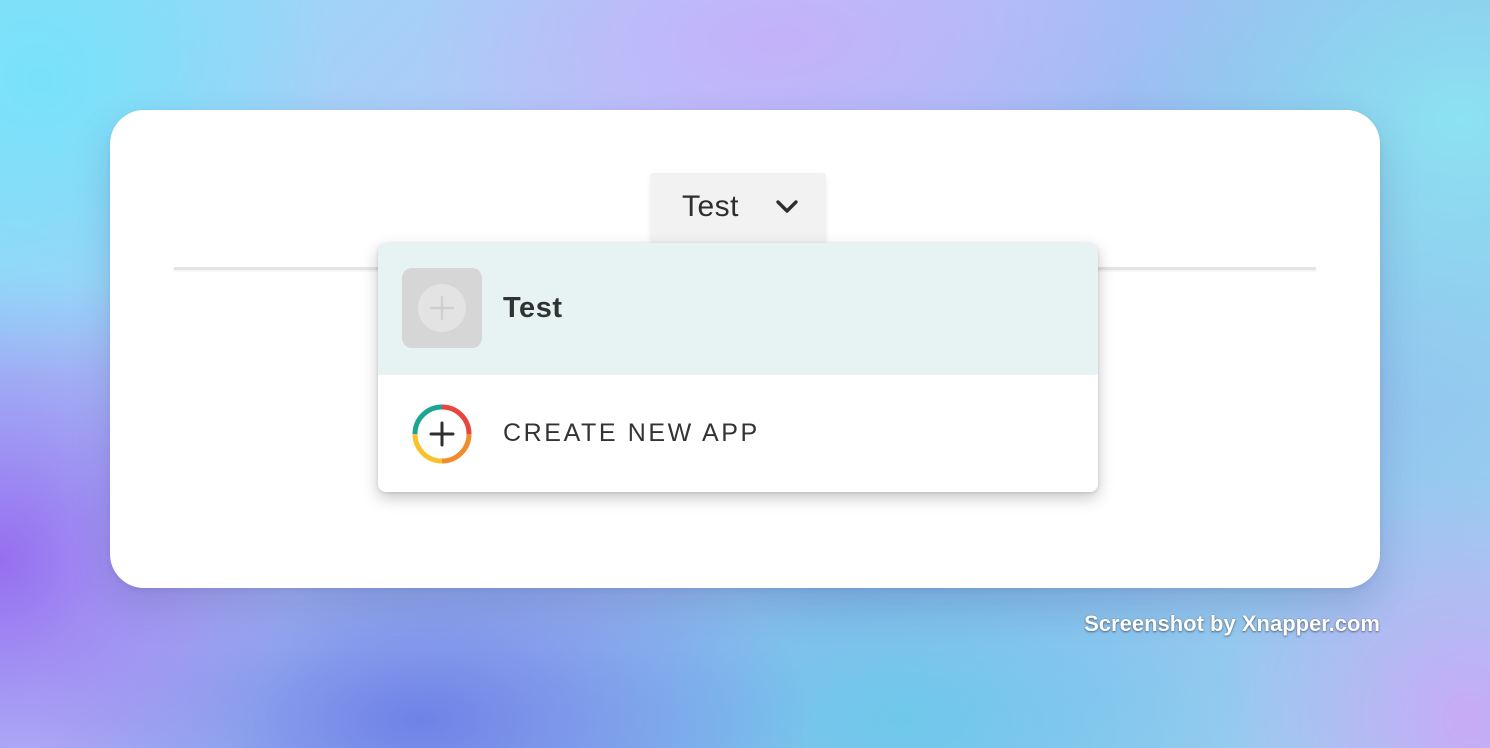 This screenshot has height=748, width=1490. What do you see at coordinates (711, 206) in the screenshot?
I see `app-selector-label: Test` at bounding box center [711, 206].